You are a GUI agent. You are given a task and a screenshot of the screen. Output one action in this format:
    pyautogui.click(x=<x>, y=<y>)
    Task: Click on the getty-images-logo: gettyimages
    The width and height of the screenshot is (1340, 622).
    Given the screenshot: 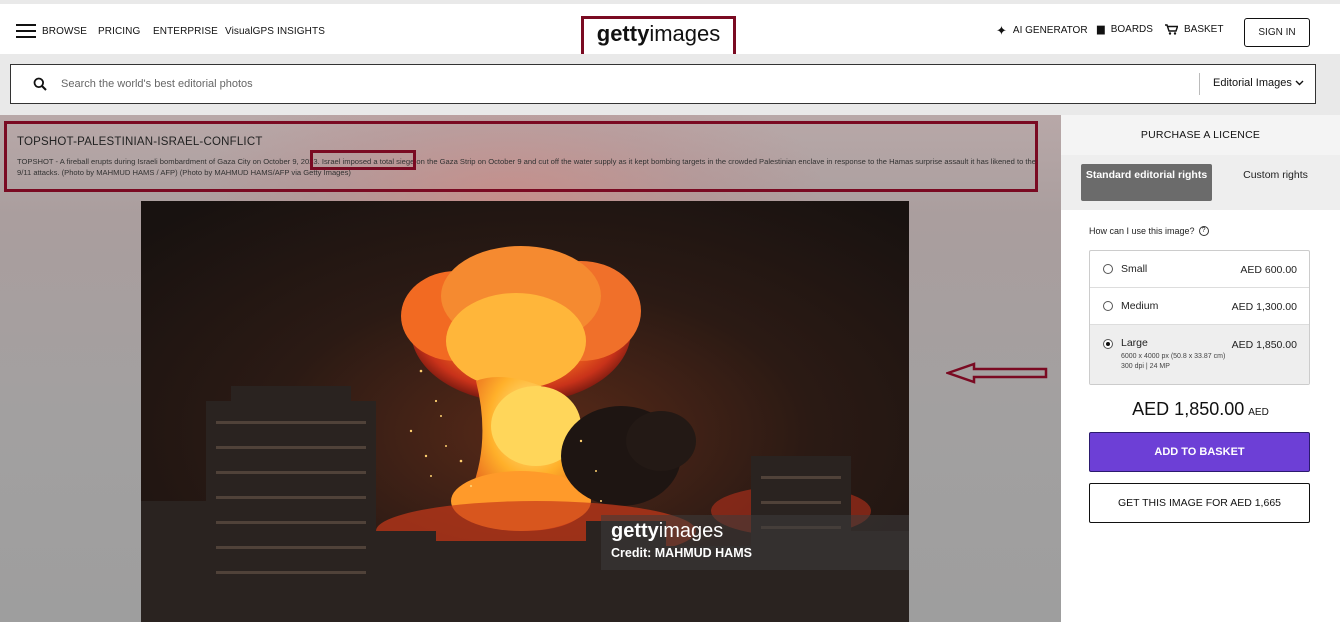 What is the action you would take?
    pyautogui.click(x=658, y=34)
    